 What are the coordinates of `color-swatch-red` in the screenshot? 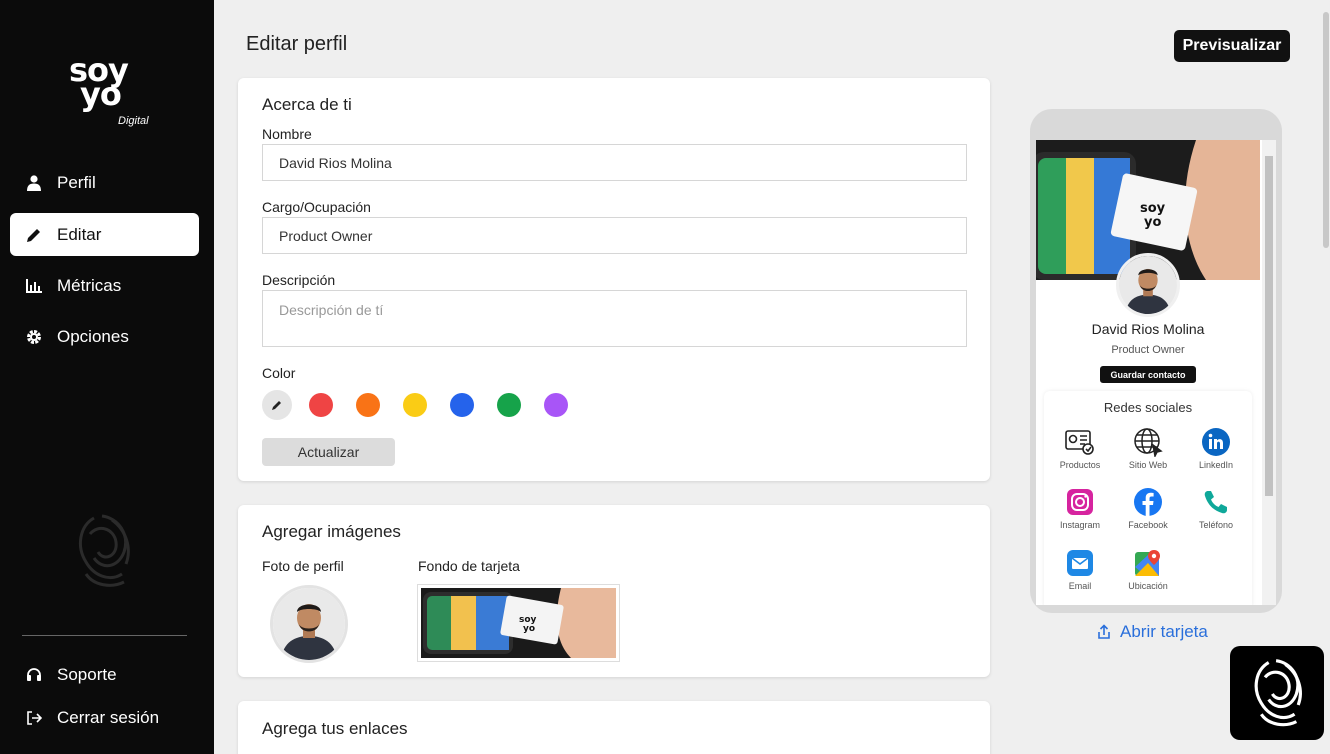 It's located at (321, 405).